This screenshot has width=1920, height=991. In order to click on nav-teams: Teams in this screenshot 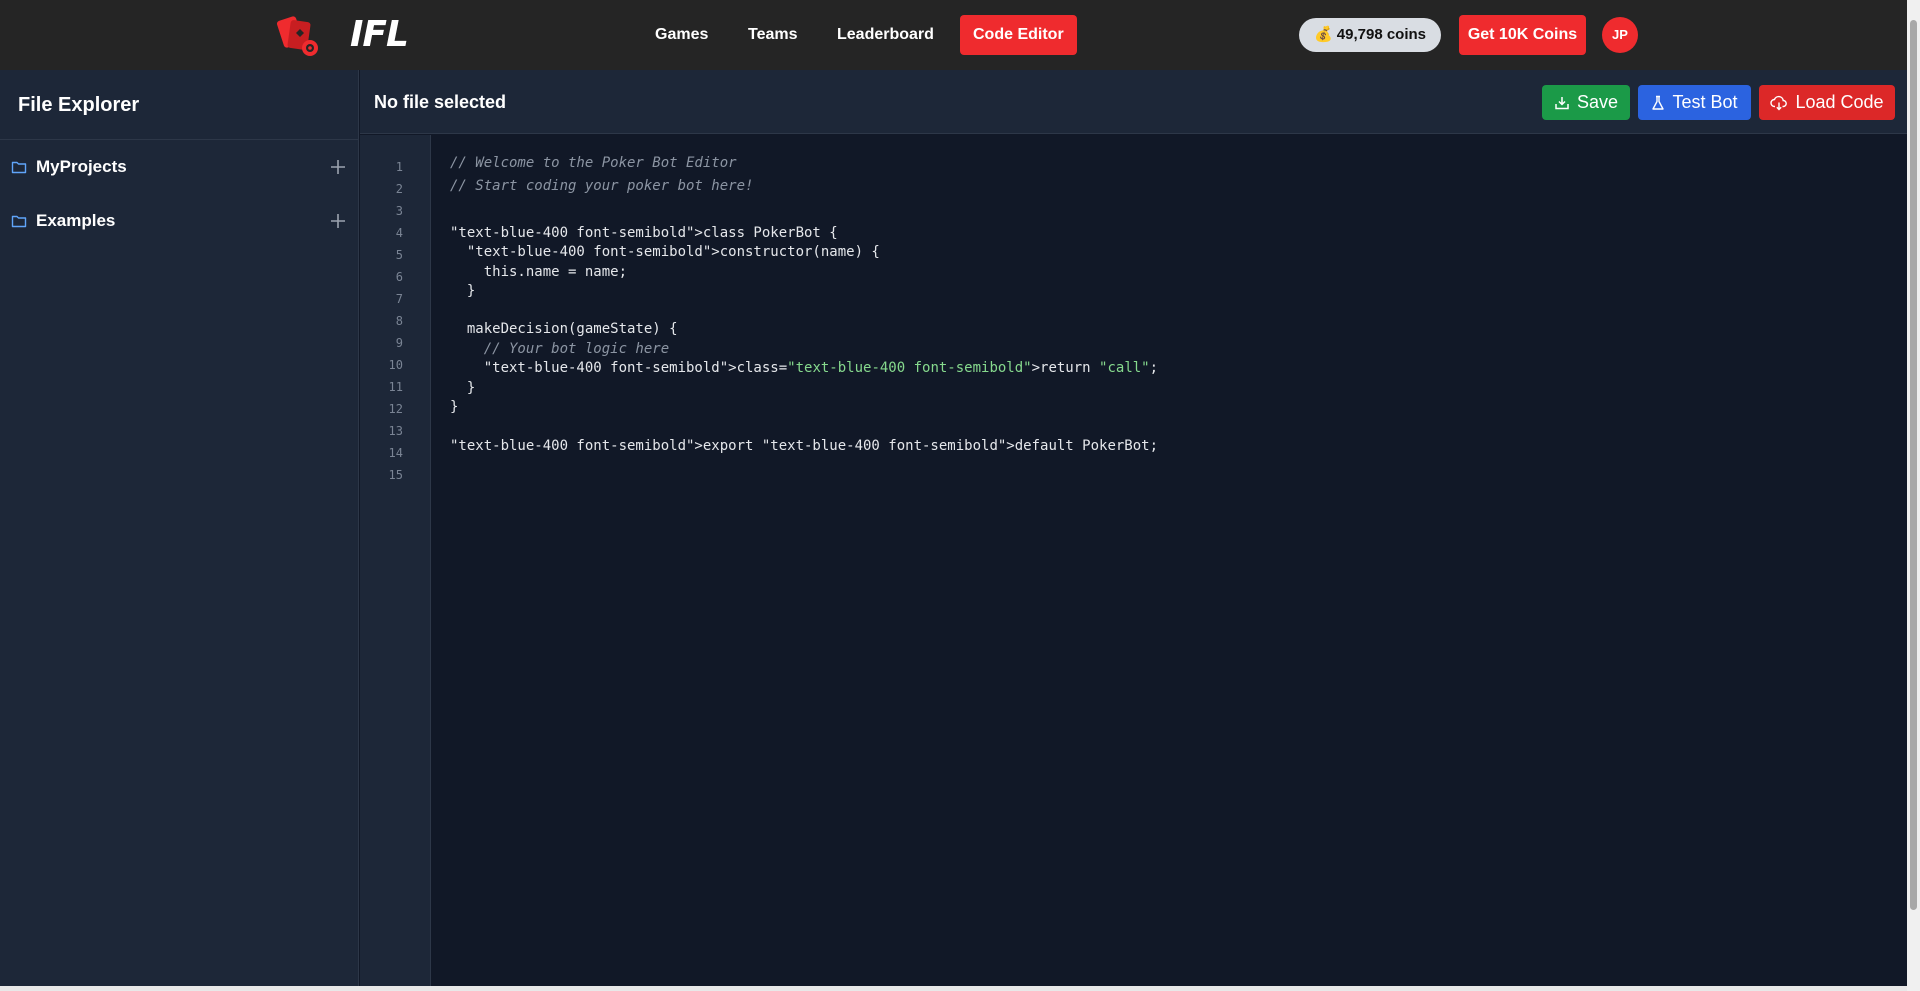, I will do `click(773, 35)`.